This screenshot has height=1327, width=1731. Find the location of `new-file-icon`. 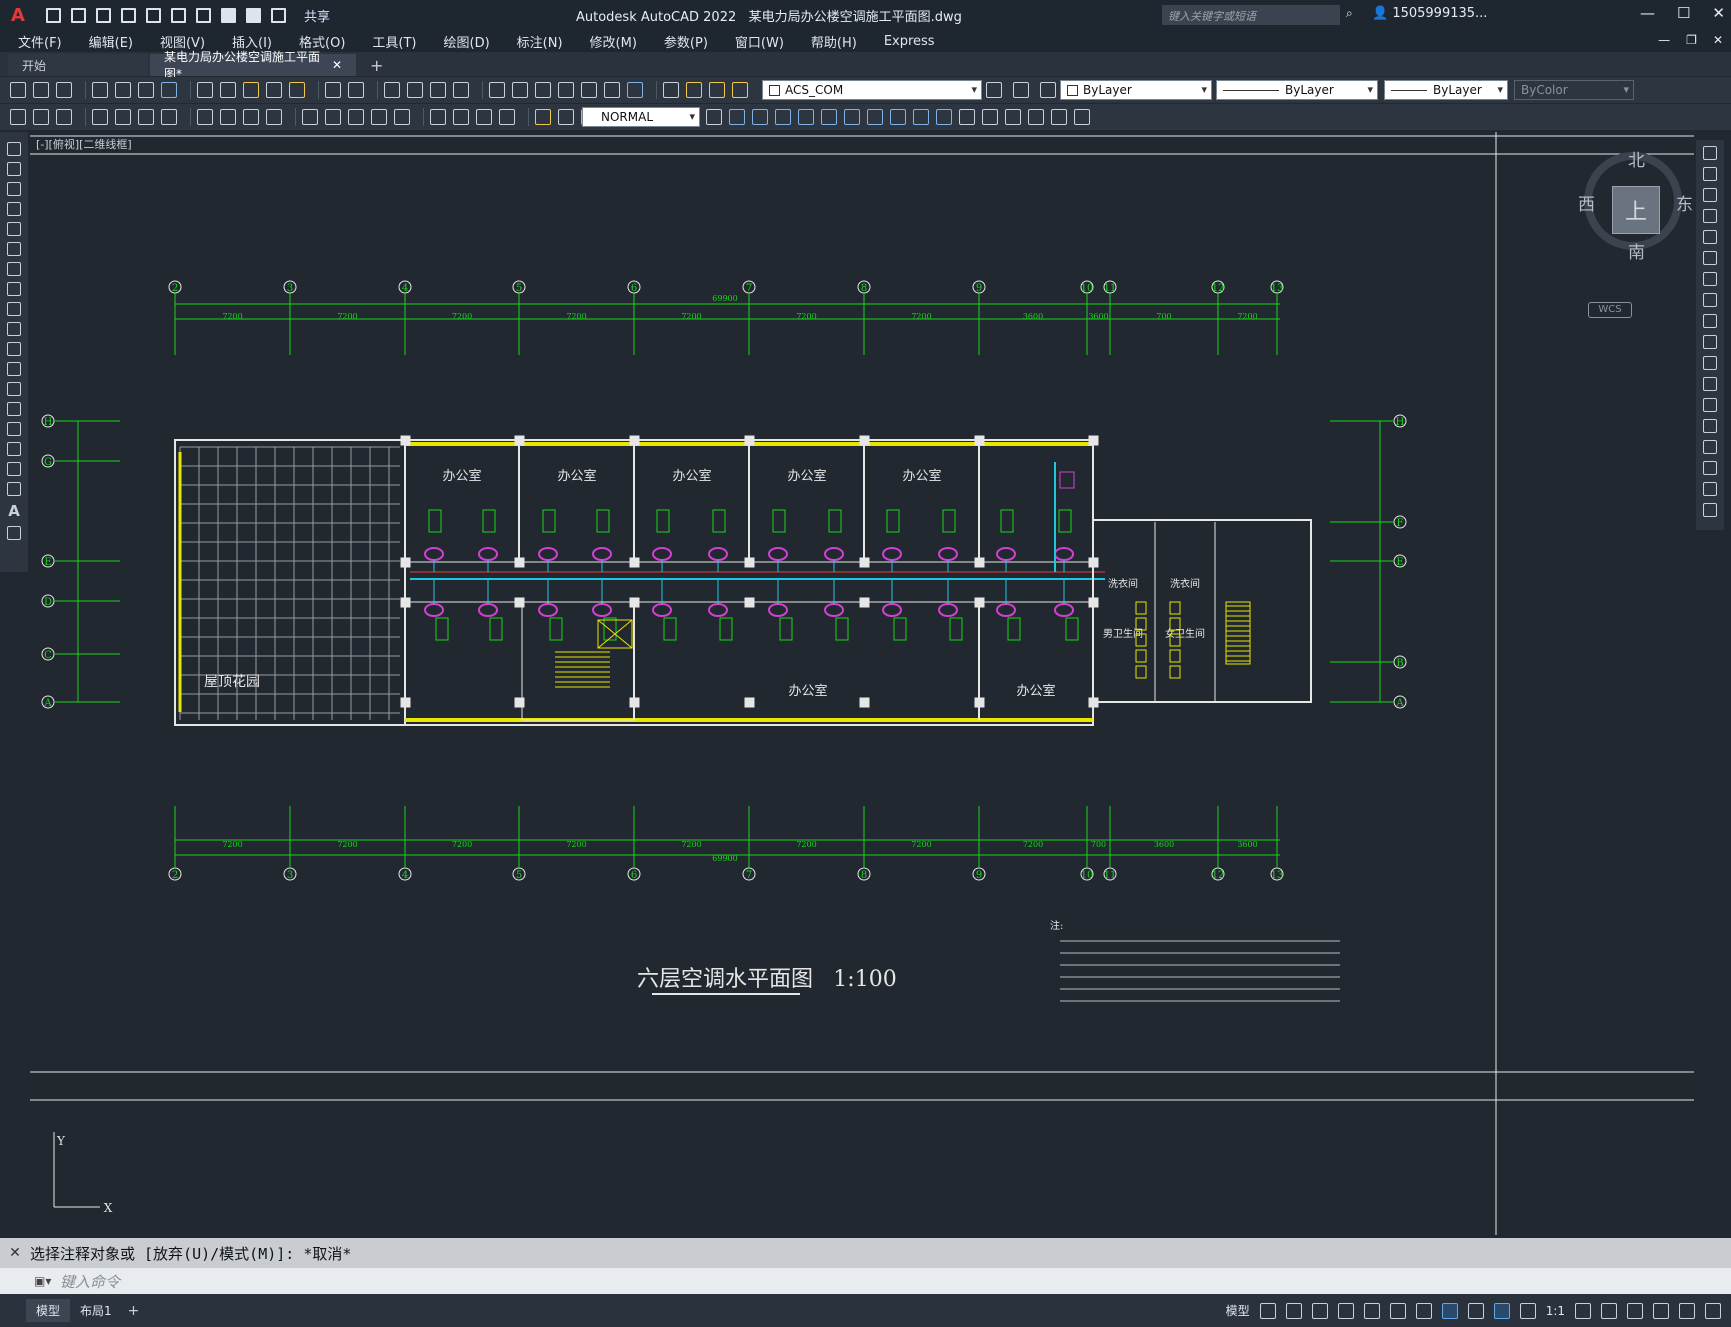

new-file-icon is located at coordinates (53, 15).